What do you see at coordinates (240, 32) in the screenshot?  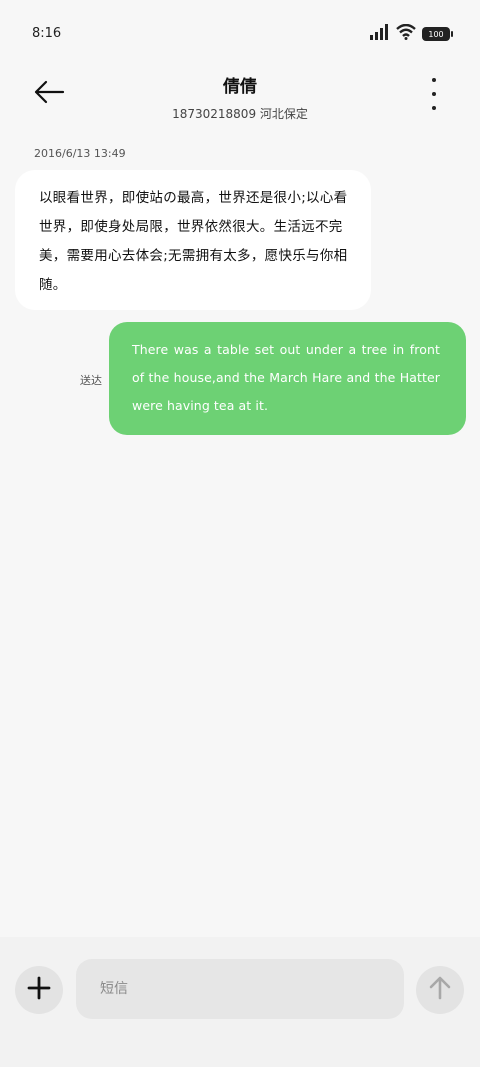 I see `status-bar: 8:16 100` at bounding box center [240, 32].